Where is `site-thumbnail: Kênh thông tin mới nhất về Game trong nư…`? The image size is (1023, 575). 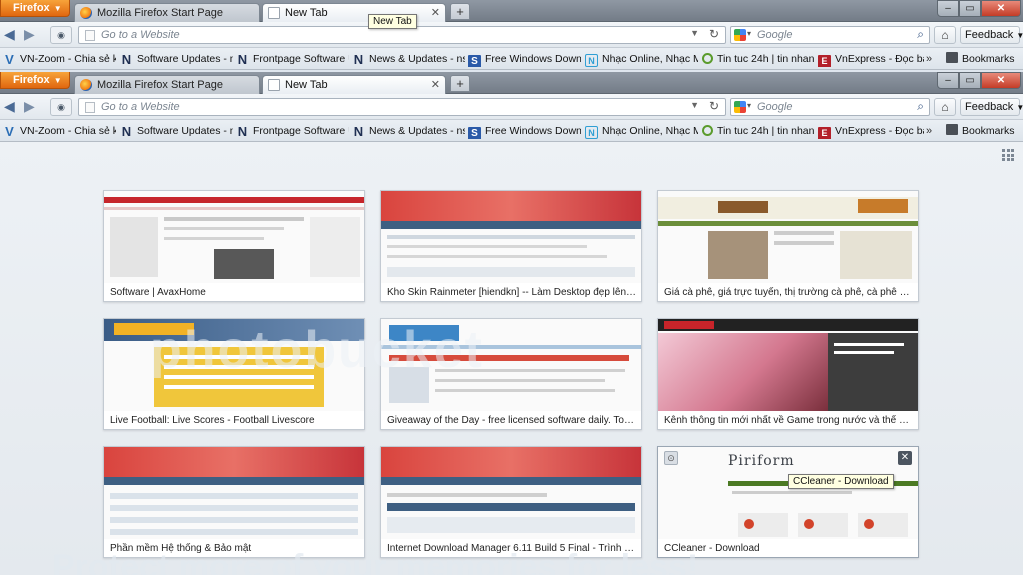
site-thumbnail: Kênh thông tin mới nhất về Game trong nư… is located at coordinates (788, 374).